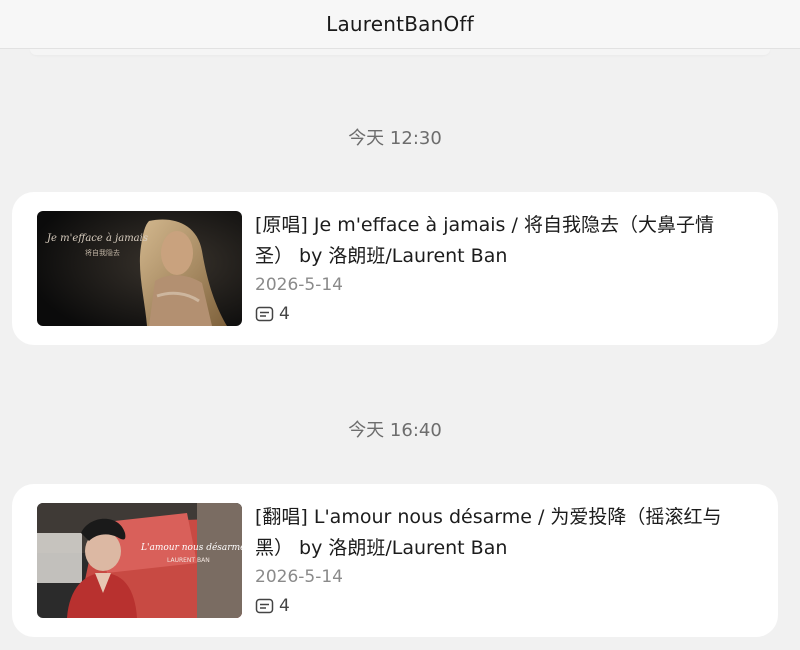 The width and height of the screenshot is (800, 650). What do you see at coordinates (395, 138) in the screenshot?
I see `post-timestamp: 今天 12:30` at bounding box center [395, 138].